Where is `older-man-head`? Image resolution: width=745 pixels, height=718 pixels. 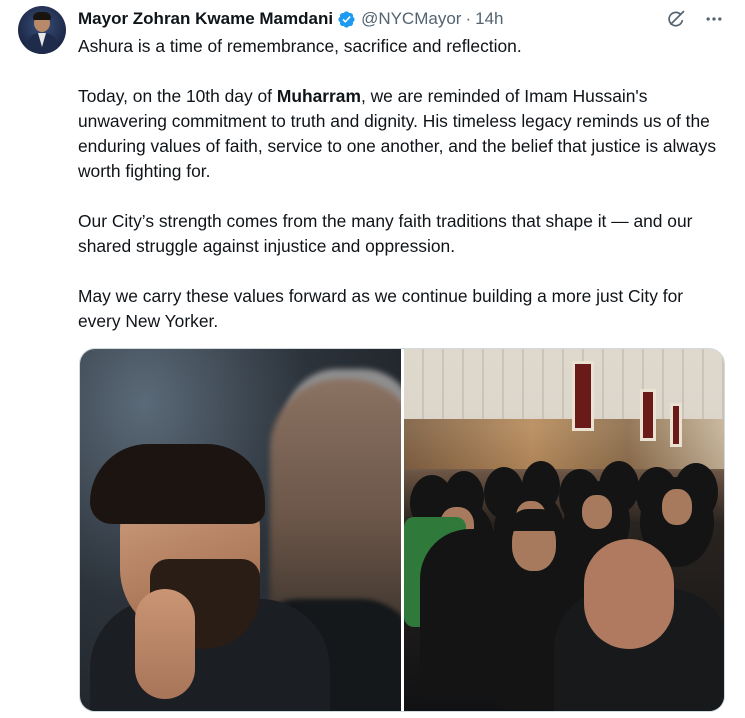 older-man-head is located at coordinates (628, 594).